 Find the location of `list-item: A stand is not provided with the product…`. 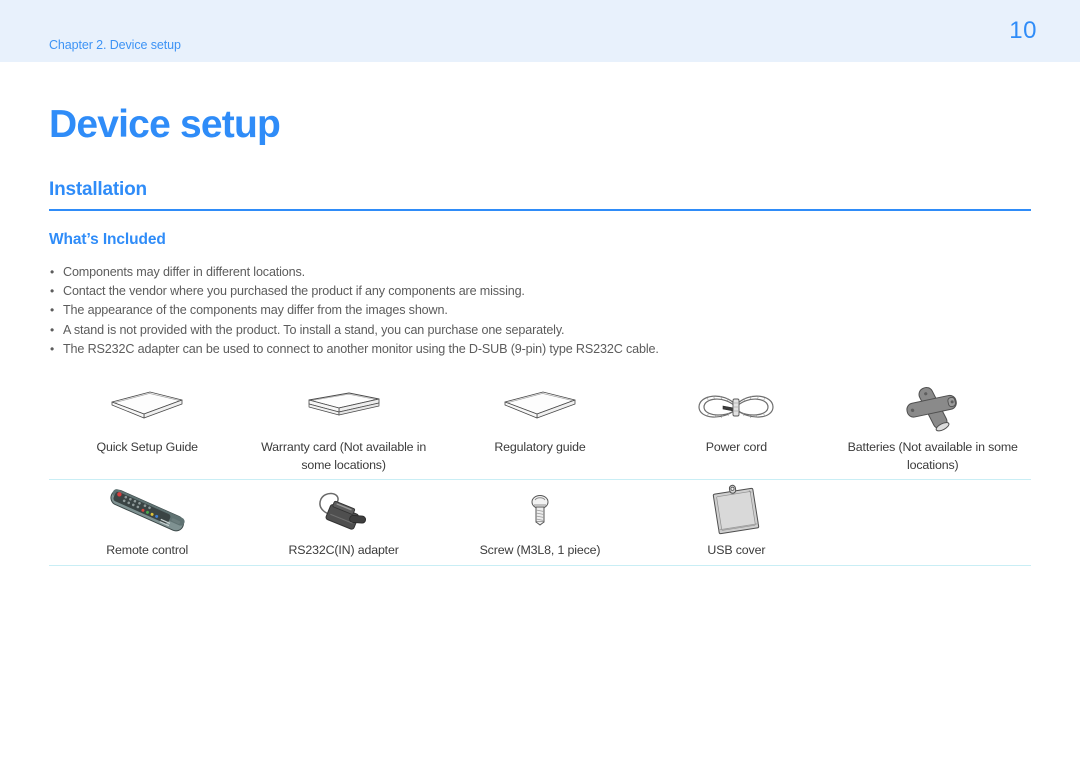

list-item: A stand is not provided with the product… is located at coordinates (540, 331).